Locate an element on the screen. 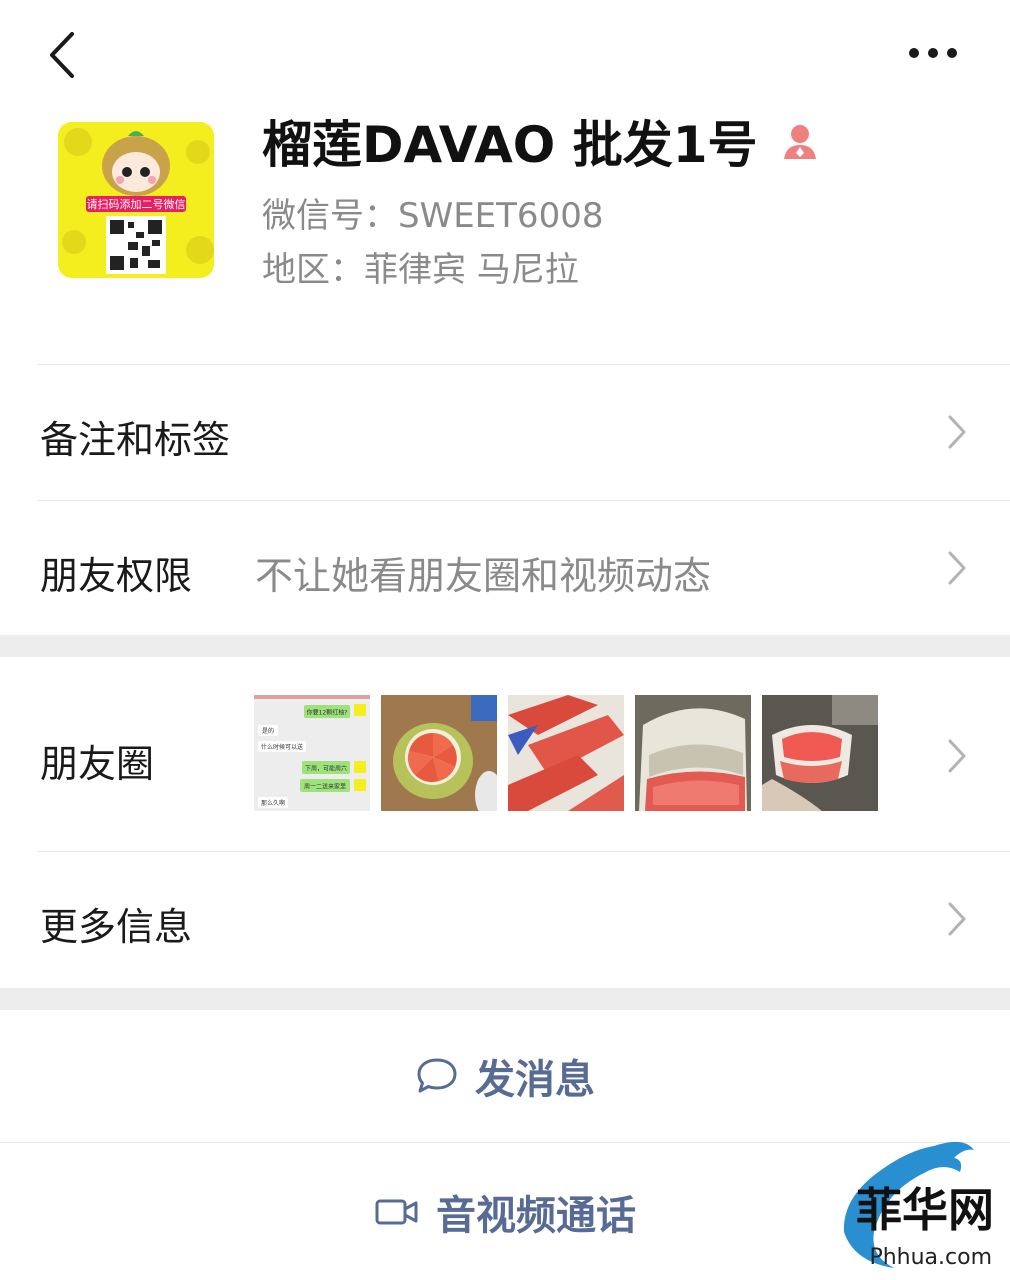  row-permission-value: 不让她看朋友圈和视频动态 is located at coordinates (483, 576).